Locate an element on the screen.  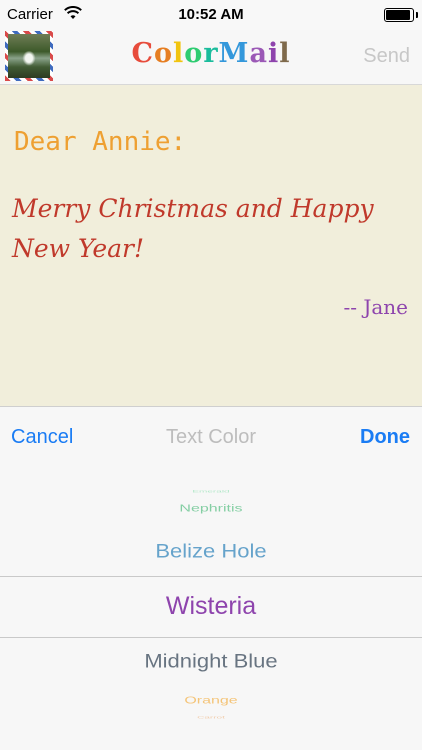
battery-cap is located at coordinates (417, 15).